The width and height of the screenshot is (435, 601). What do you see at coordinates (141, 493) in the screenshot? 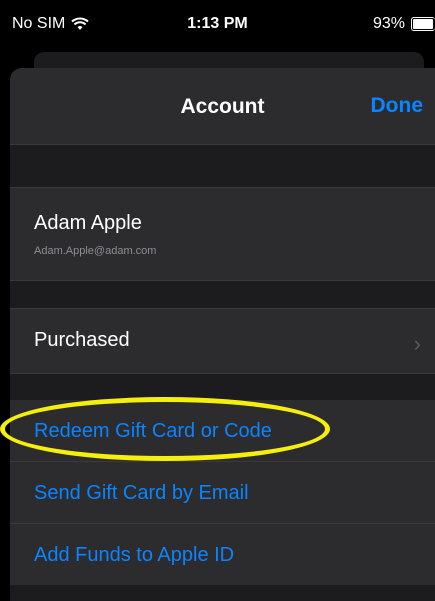
I see `send-gift-card-label: Send Gift Card by Email` at bounding box center [141, 493].